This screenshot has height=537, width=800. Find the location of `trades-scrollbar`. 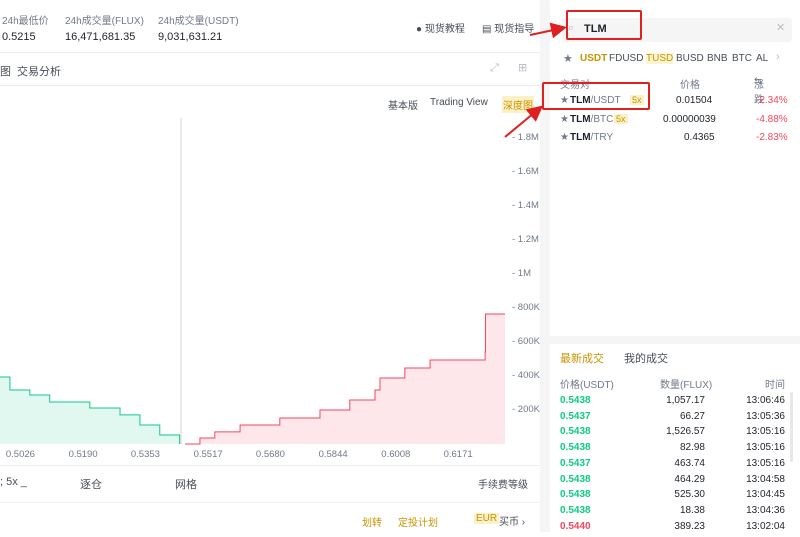

trades-scrollbar is located at coordinates (791, 427).